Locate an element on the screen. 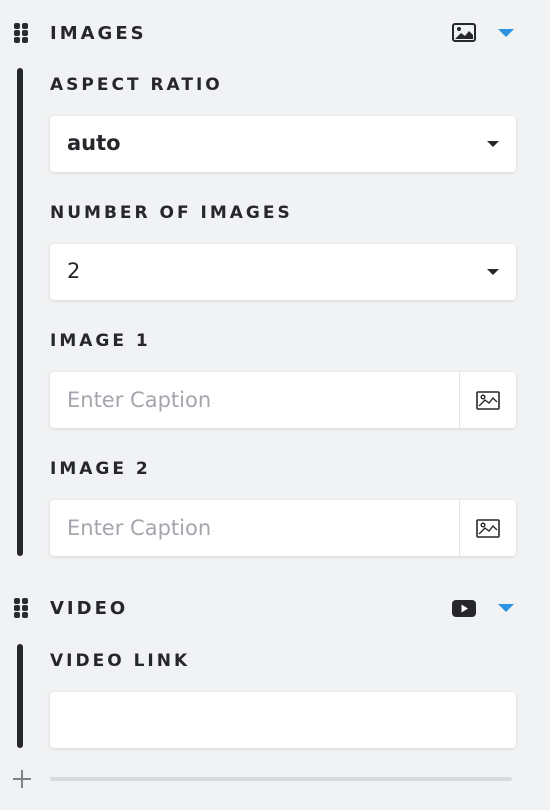 Image resolution: width=550 pixels, height=810 pixels. image-1-caption-input is located at coordinates (254, 400).